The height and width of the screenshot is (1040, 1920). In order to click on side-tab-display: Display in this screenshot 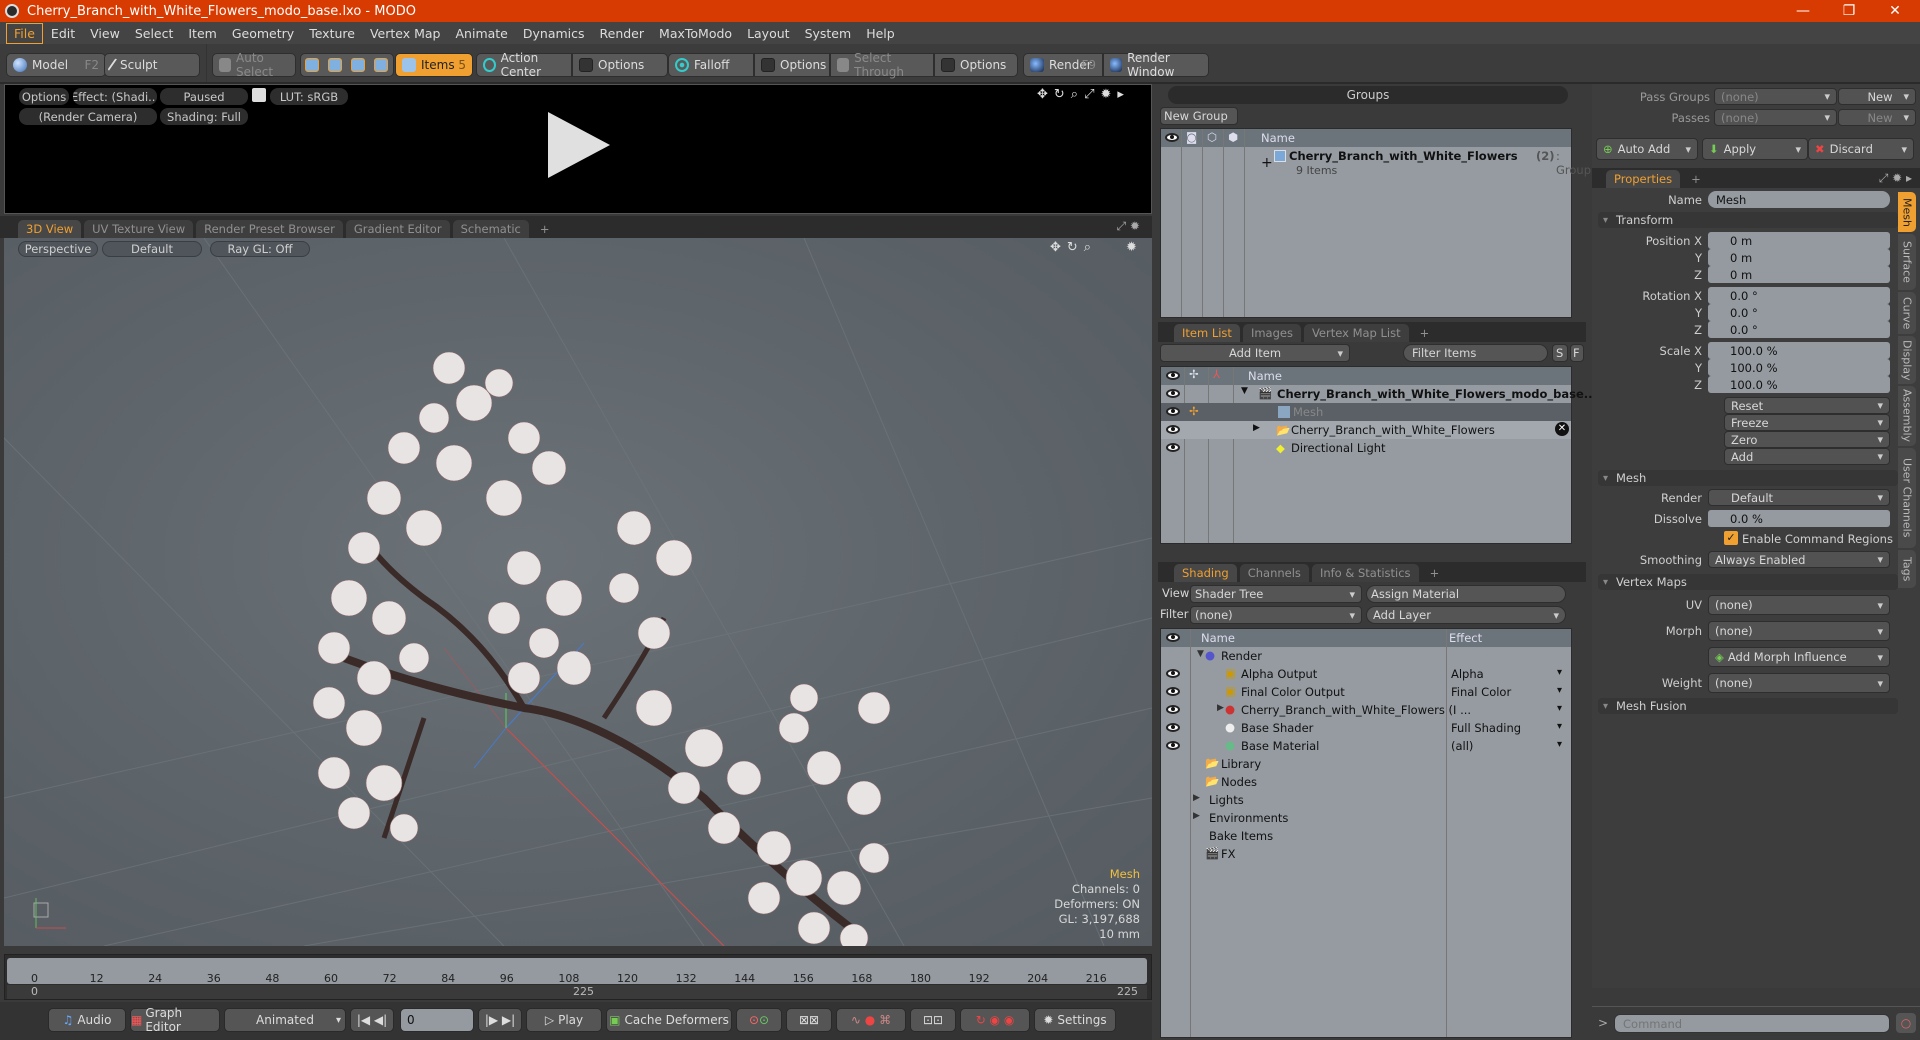, I will do `click(1907, 360)`.